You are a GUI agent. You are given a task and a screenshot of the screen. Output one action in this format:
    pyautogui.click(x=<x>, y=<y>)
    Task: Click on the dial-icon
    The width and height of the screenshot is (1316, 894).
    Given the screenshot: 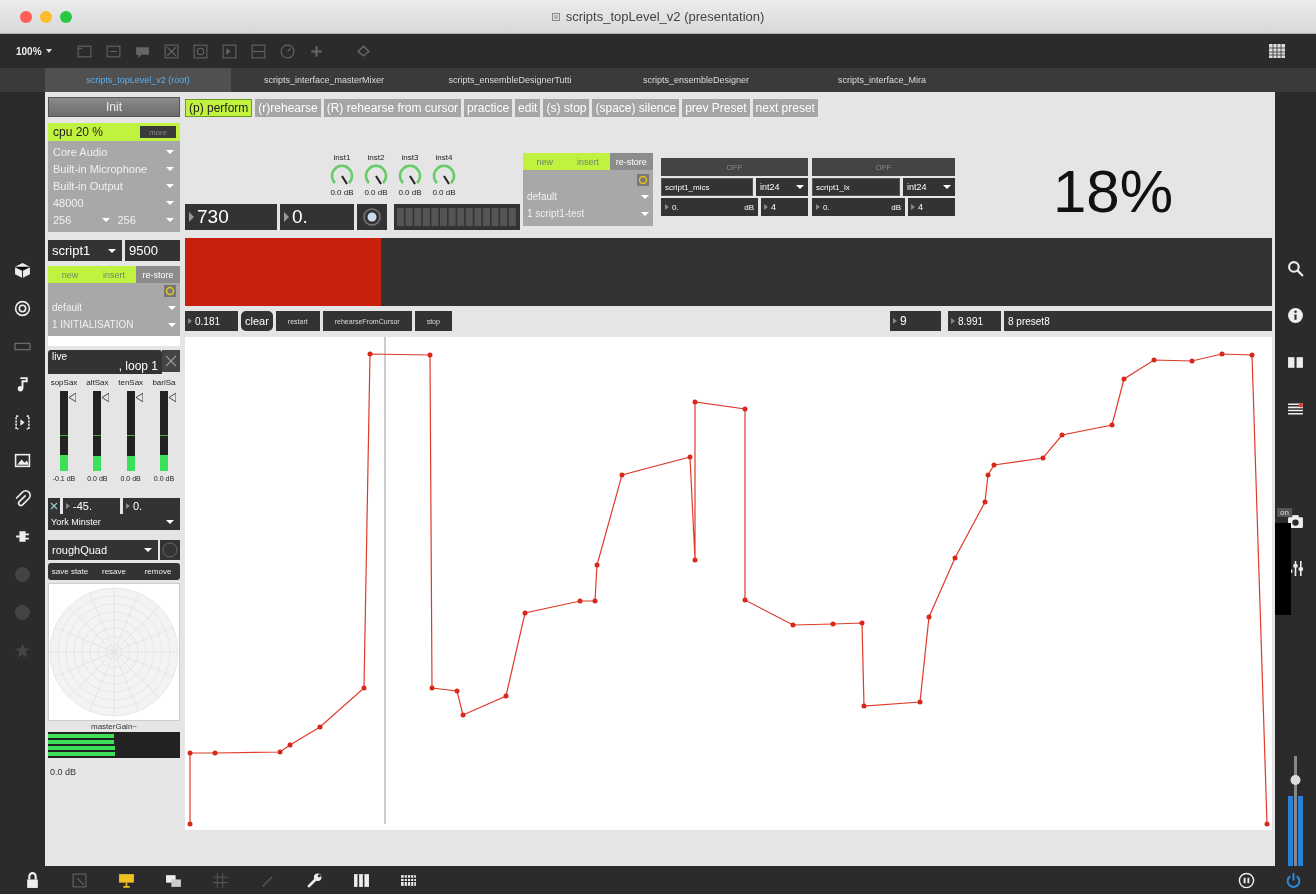 What is the action you would take?
    pyautogui.click(x=287, y=51)
    